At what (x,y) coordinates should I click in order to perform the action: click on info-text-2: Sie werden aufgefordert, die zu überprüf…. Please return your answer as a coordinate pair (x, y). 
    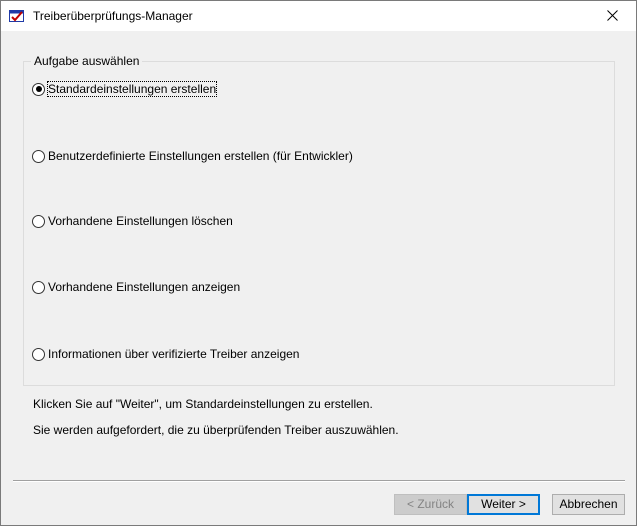
    Looking at the image, I should click on (216, 430).